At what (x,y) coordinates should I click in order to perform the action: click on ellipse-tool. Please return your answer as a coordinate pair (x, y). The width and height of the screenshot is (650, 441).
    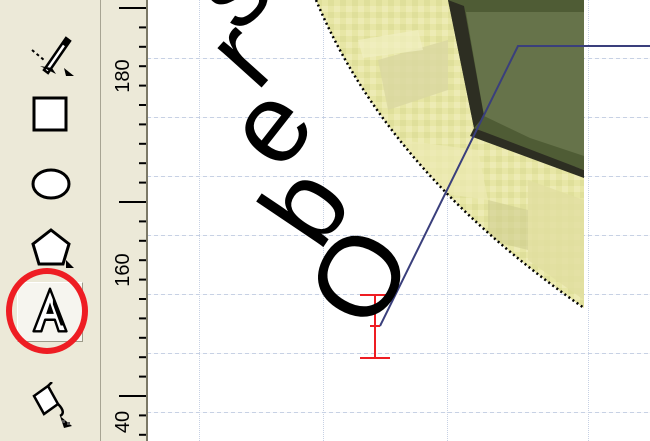
    Looking at the image, I should click on (51, 183).